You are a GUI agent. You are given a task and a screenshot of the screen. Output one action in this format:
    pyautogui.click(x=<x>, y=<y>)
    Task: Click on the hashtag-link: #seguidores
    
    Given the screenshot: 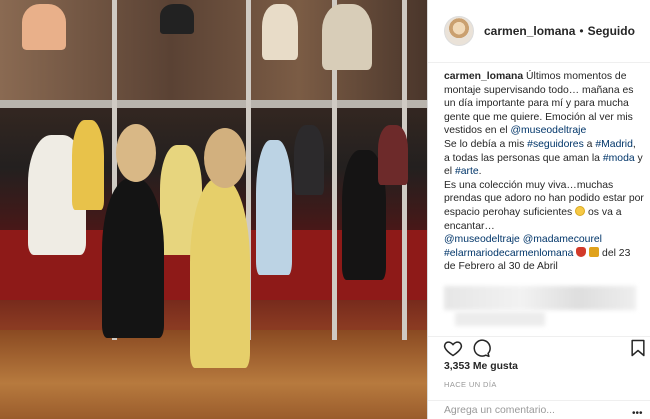 What is the action you would take?
    pyautogui.click(x=555, y=144)
    